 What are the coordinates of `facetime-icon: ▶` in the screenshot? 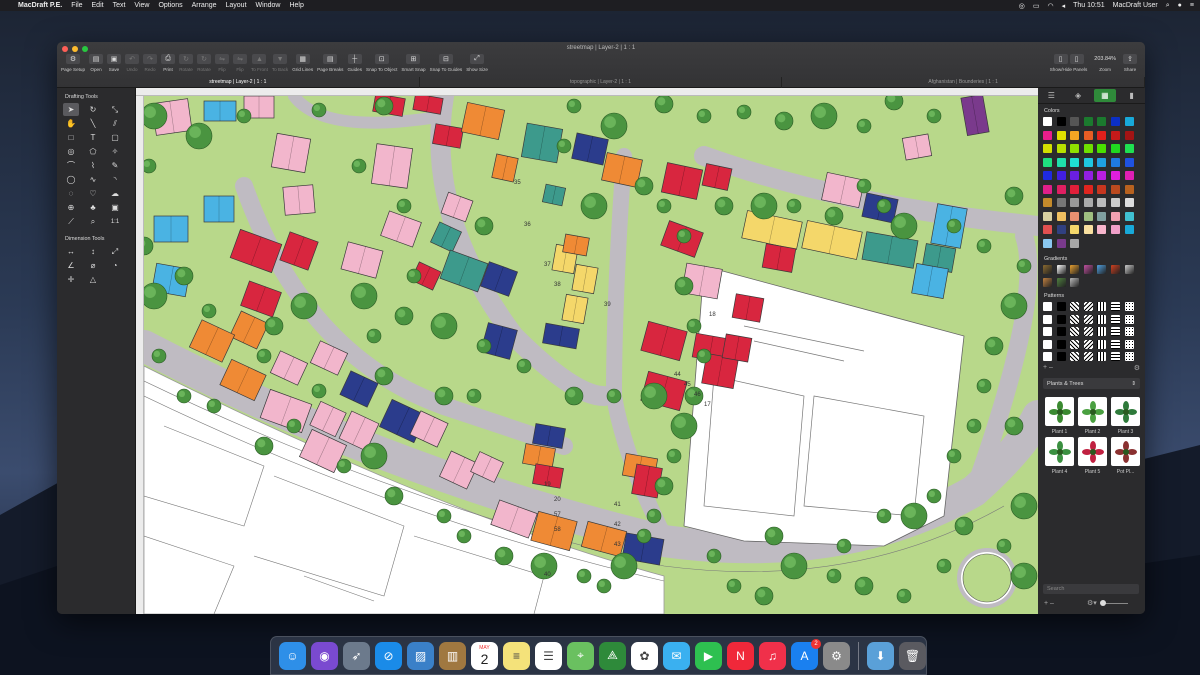 It's located at (708, 655).